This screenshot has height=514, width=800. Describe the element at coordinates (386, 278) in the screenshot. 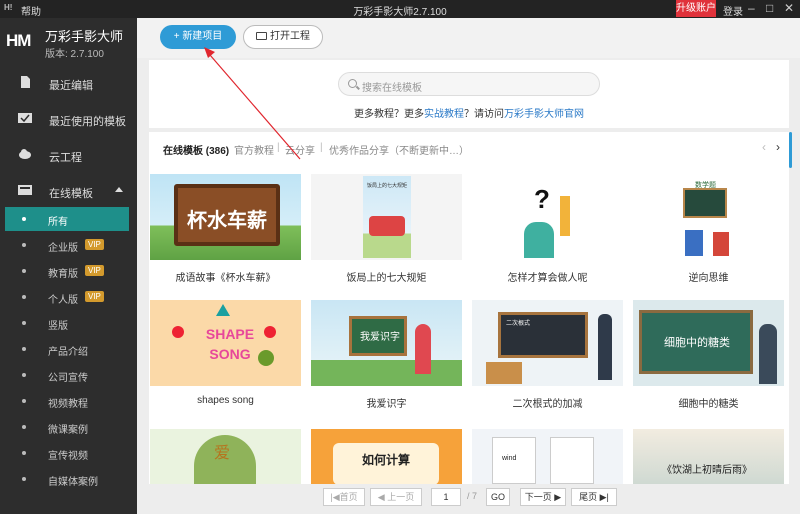

I see `template-caption: 饭局上的七大规矩` at that location.